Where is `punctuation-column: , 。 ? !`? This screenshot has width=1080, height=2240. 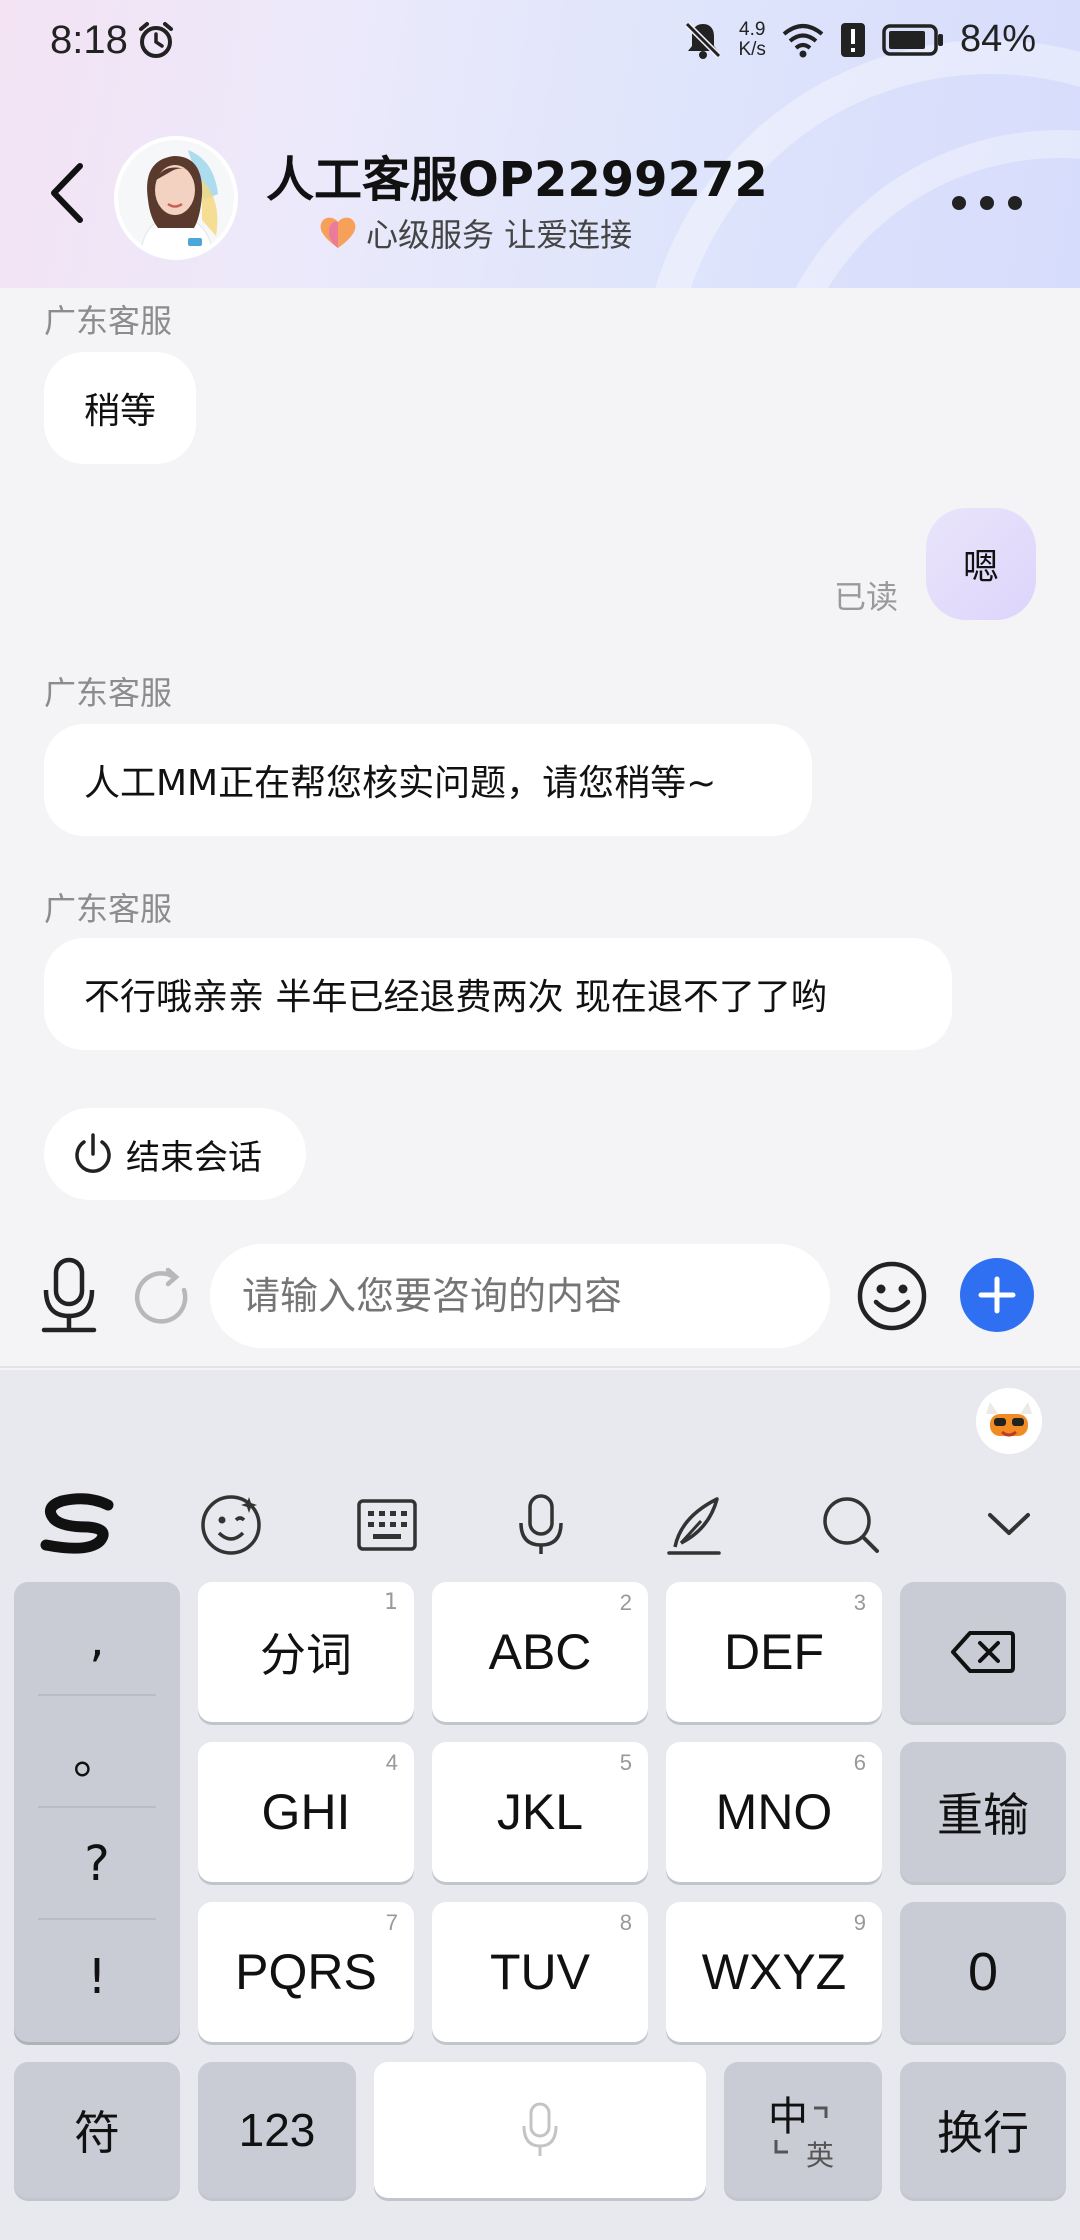
punctuation-column: , 。 ? ! is located at coordinates (97, 1812).